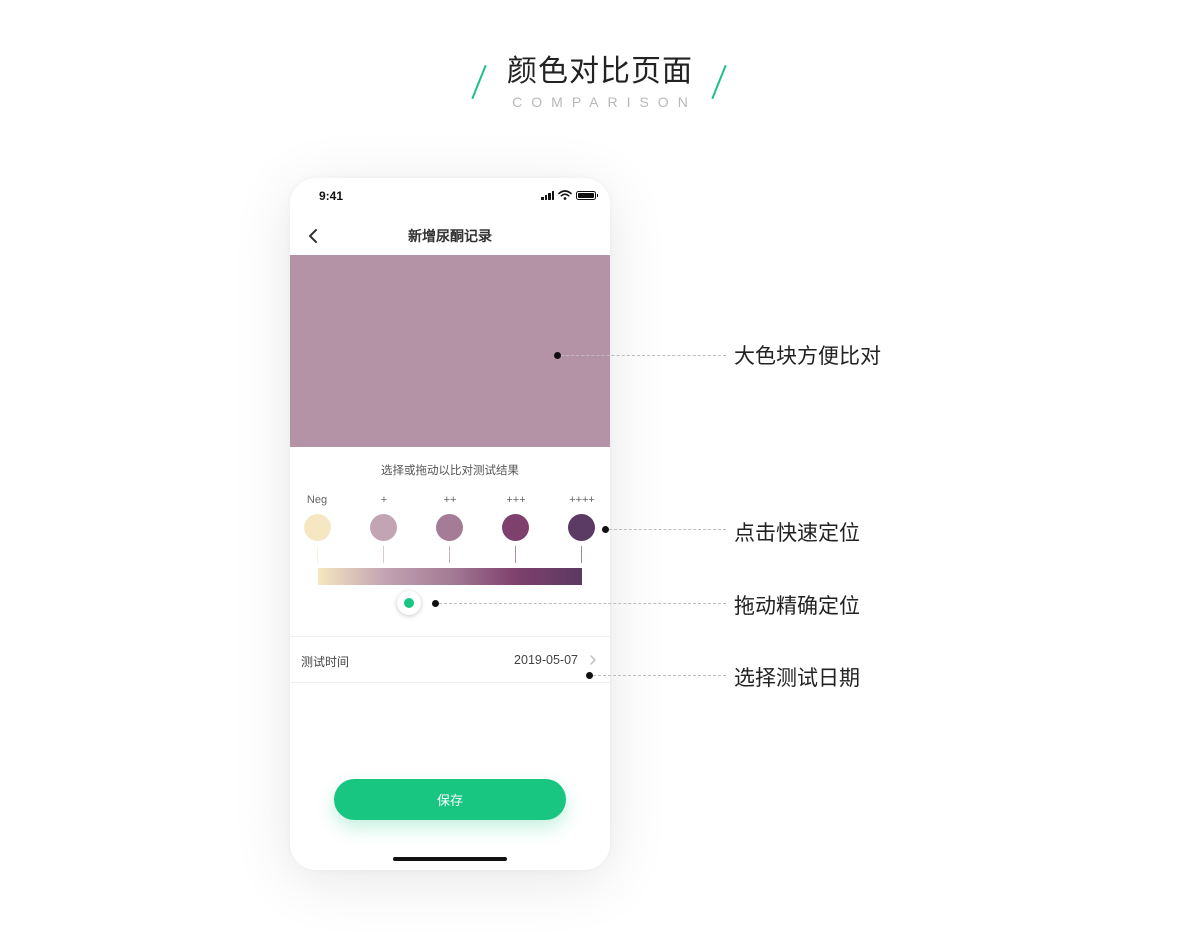 Image resolution: width=1200 pixels, height=932 pixels. I want to click on selected-color-swatch, so click(450, 351).